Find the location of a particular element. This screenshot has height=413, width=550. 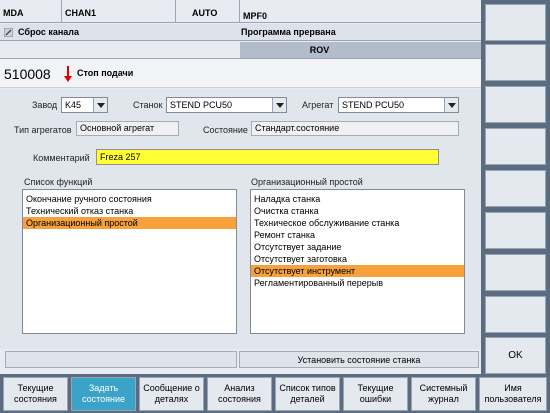

downtime-list-item: Отсутствует инструмент is located at coordinates (357, 271).